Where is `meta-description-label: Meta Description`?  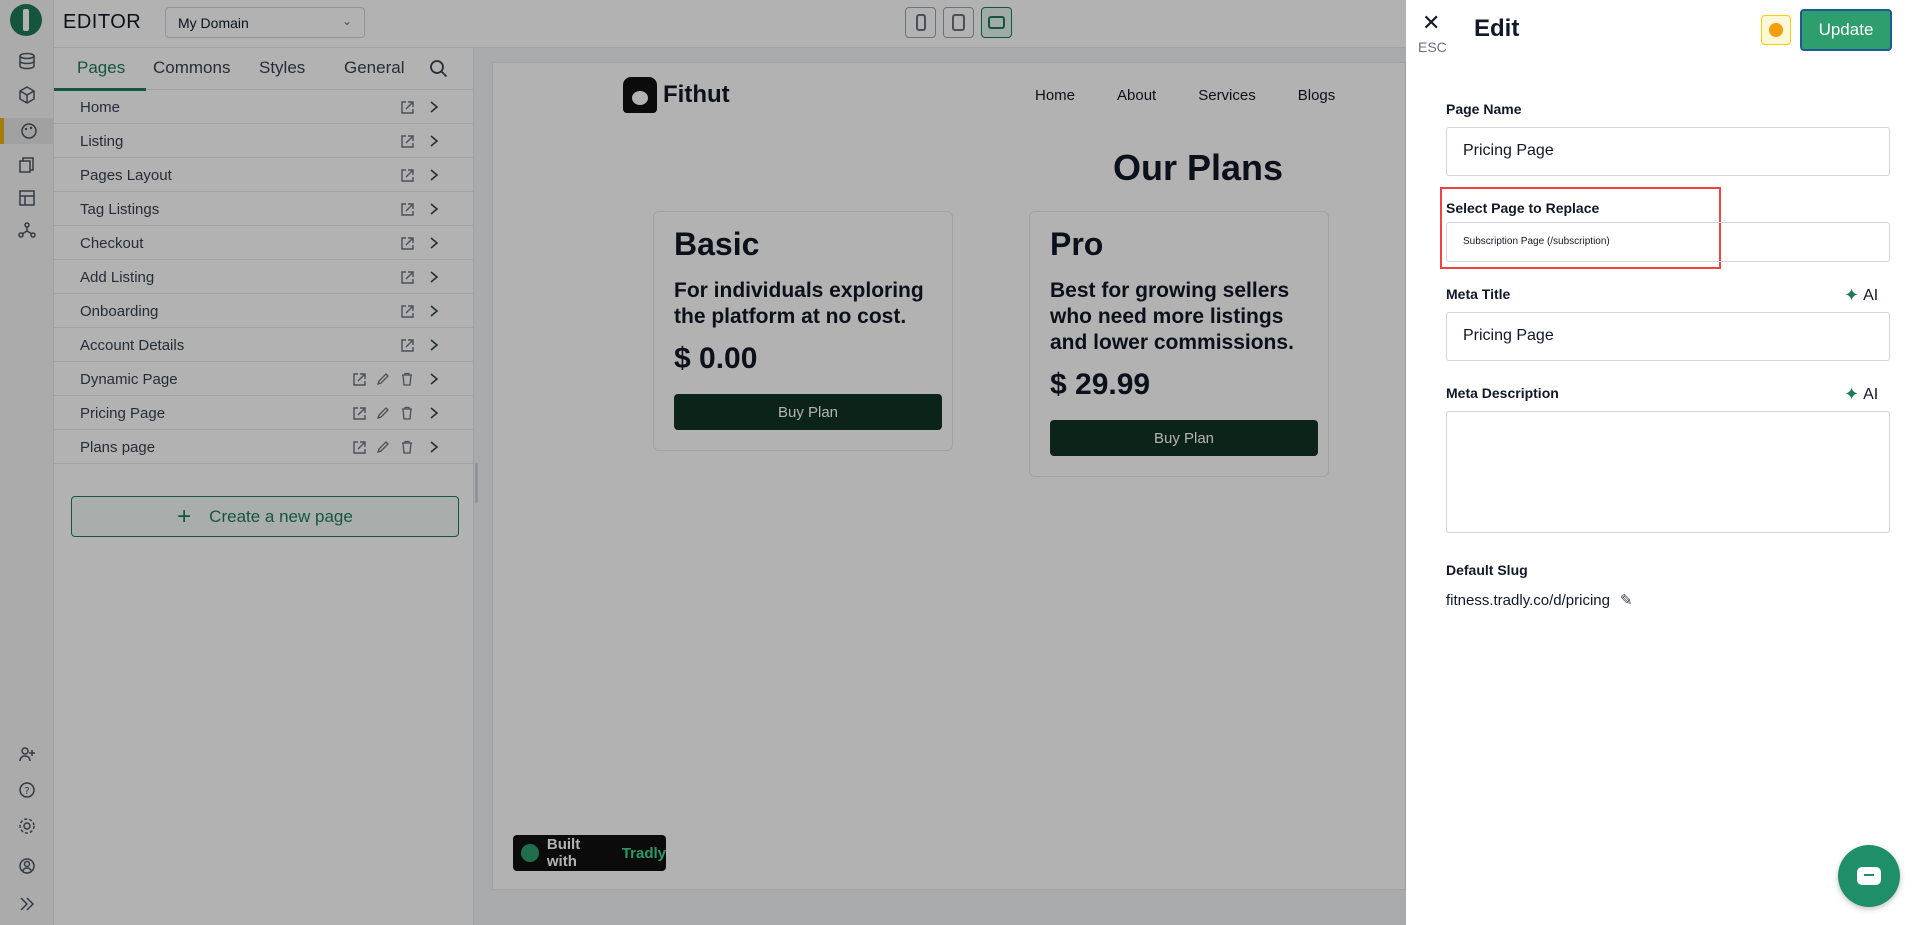
meta-description-label: Meta Description is located at coordinates (1502, 393).